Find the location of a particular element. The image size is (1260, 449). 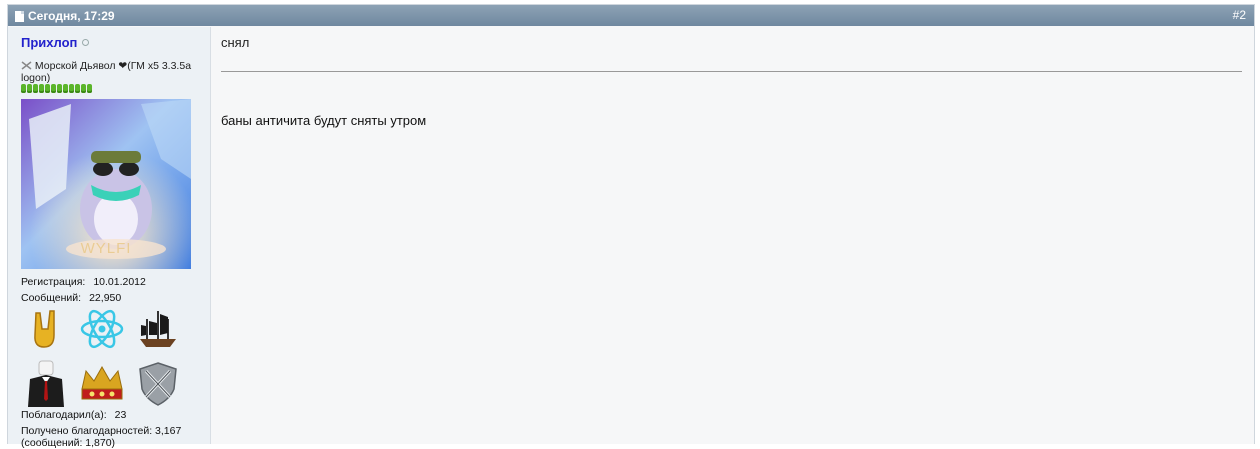

suit-man-icon is located at coordinates (46, 383).